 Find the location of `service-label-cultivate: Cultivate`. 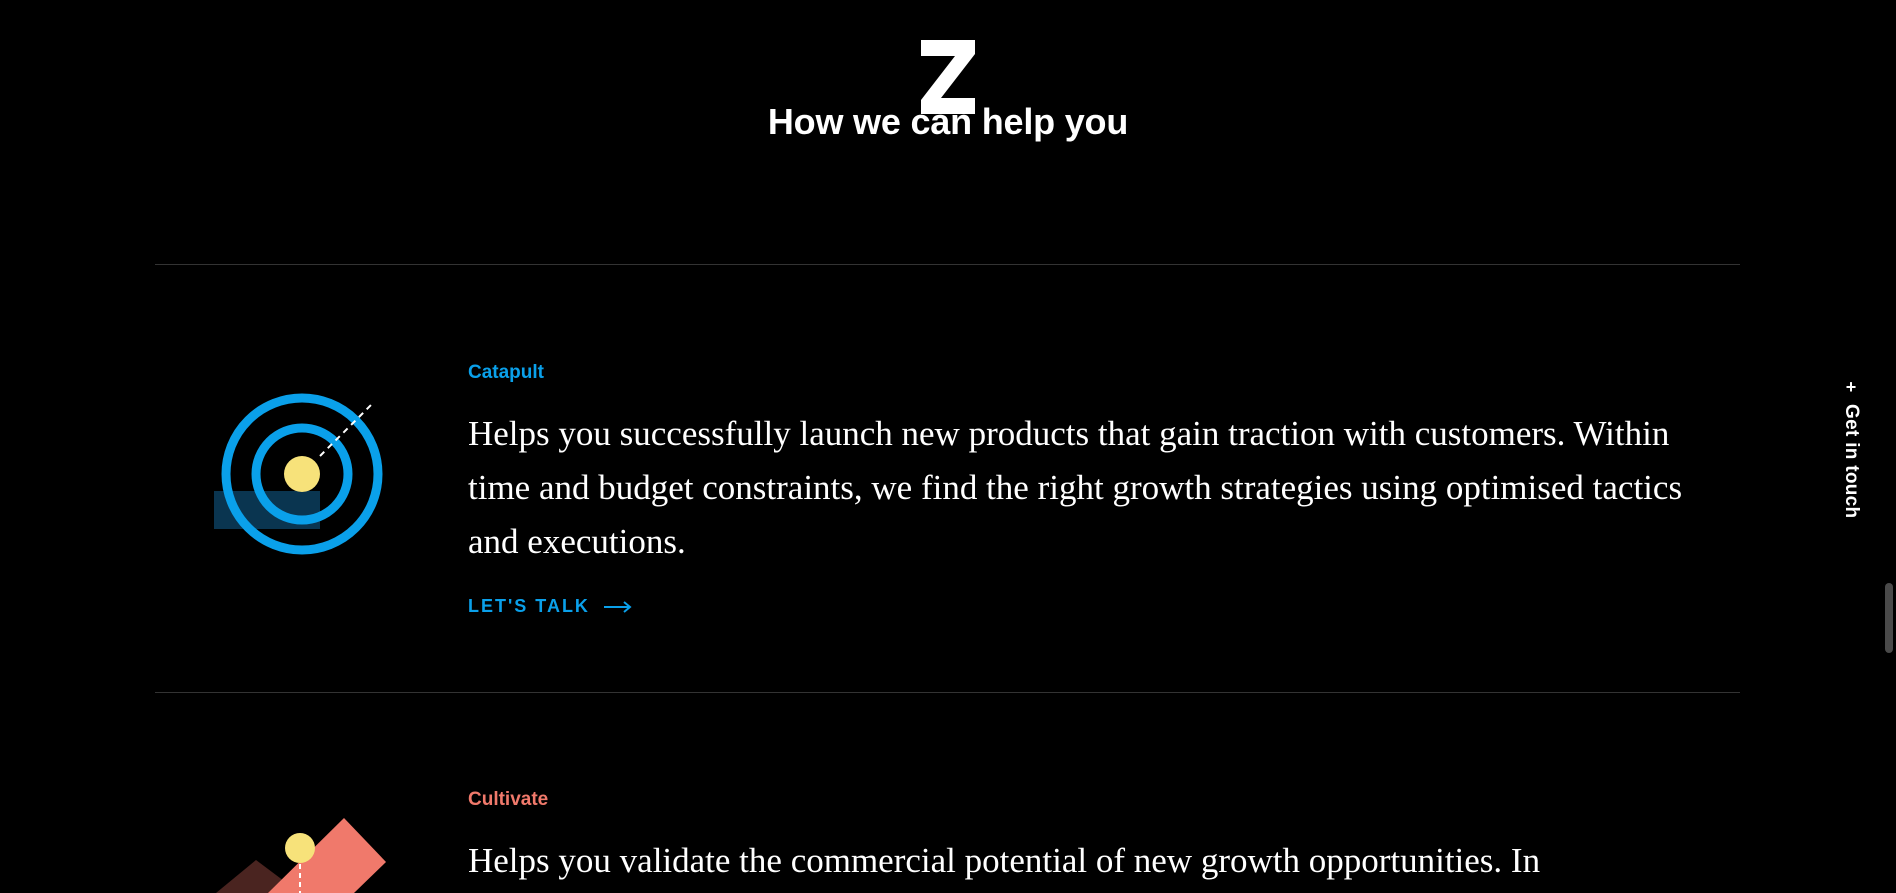

service-label-cultivate: Cultivate is located at coordinates (508, 799).